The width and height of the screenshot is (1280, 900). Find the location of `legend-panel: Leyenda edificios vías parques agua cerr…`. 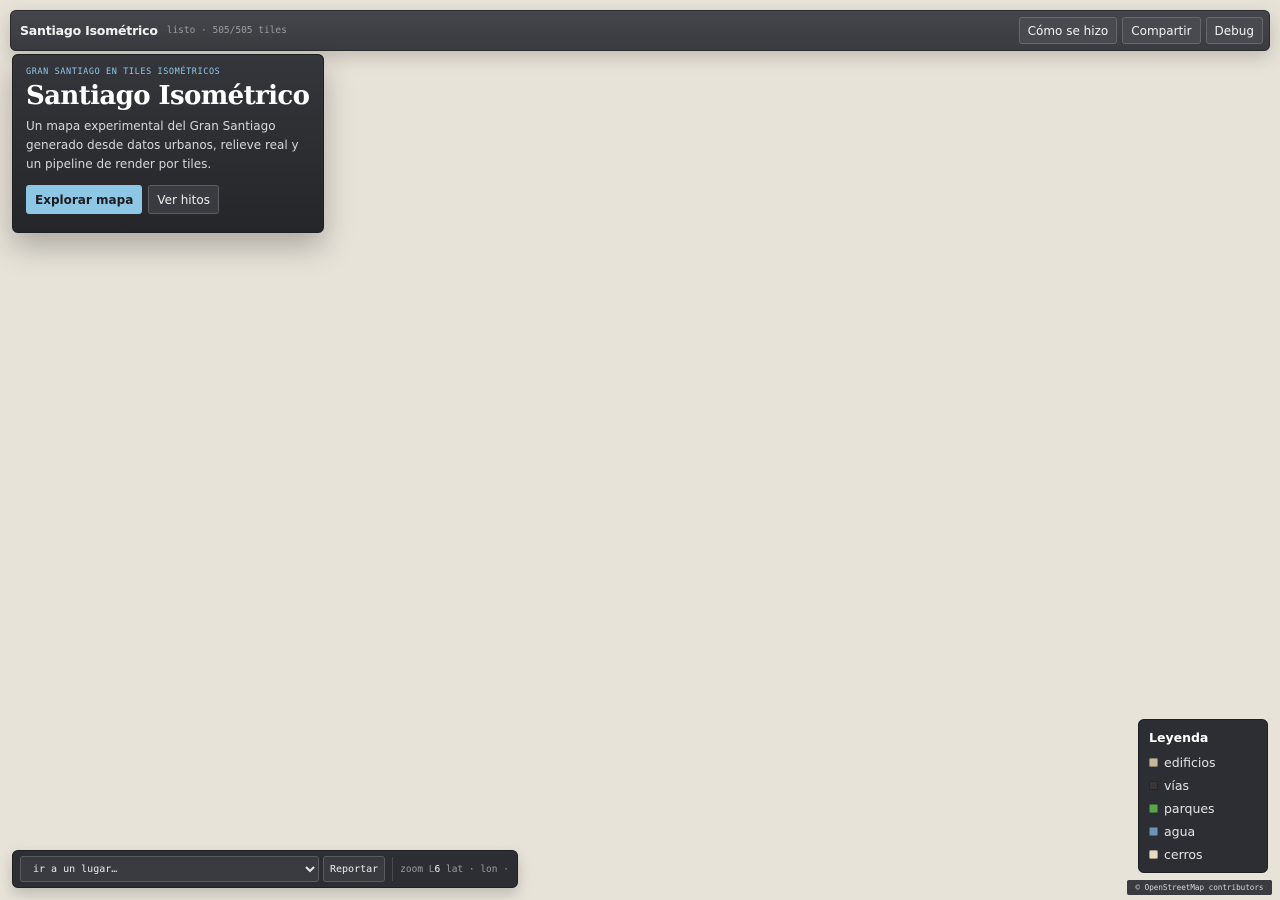

legend-panel: Leyenda edificios vías parques agua cerr… is located at coordinates (1203, 796).